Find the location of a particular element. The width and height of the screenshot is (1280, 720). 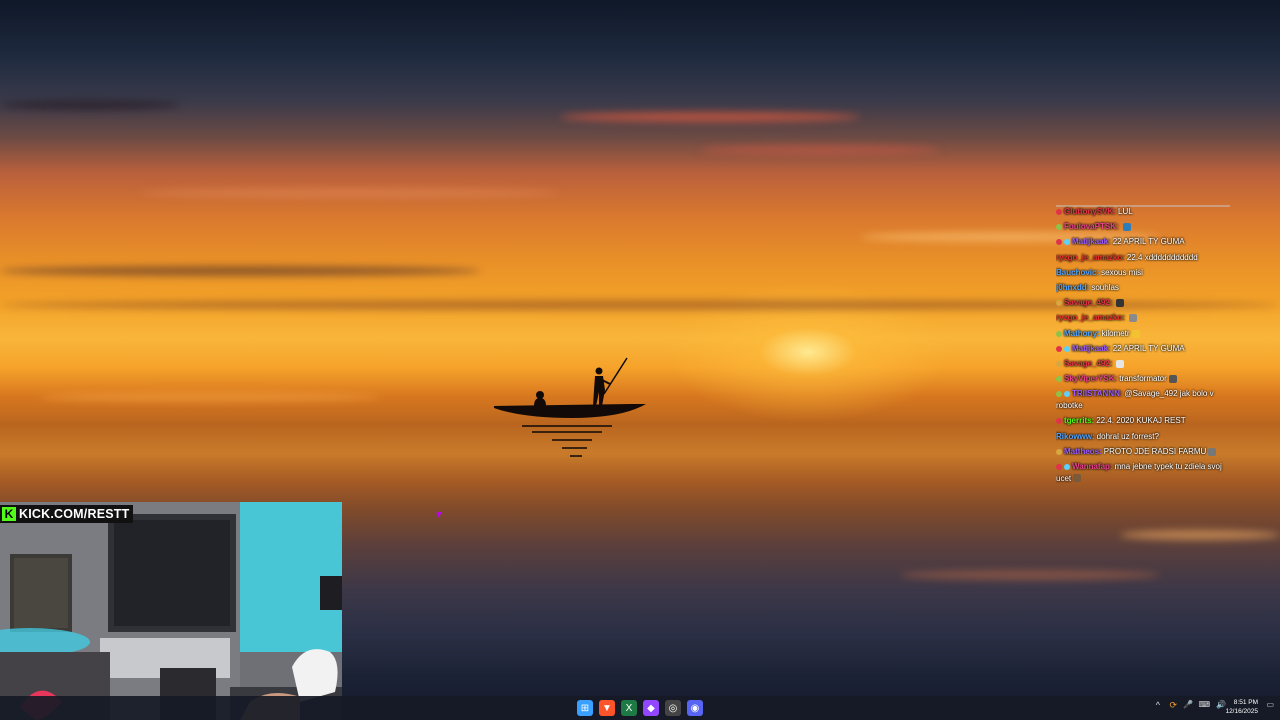

chat-message: GluttonySVK: LUL is located at coordinates (1144, 211).